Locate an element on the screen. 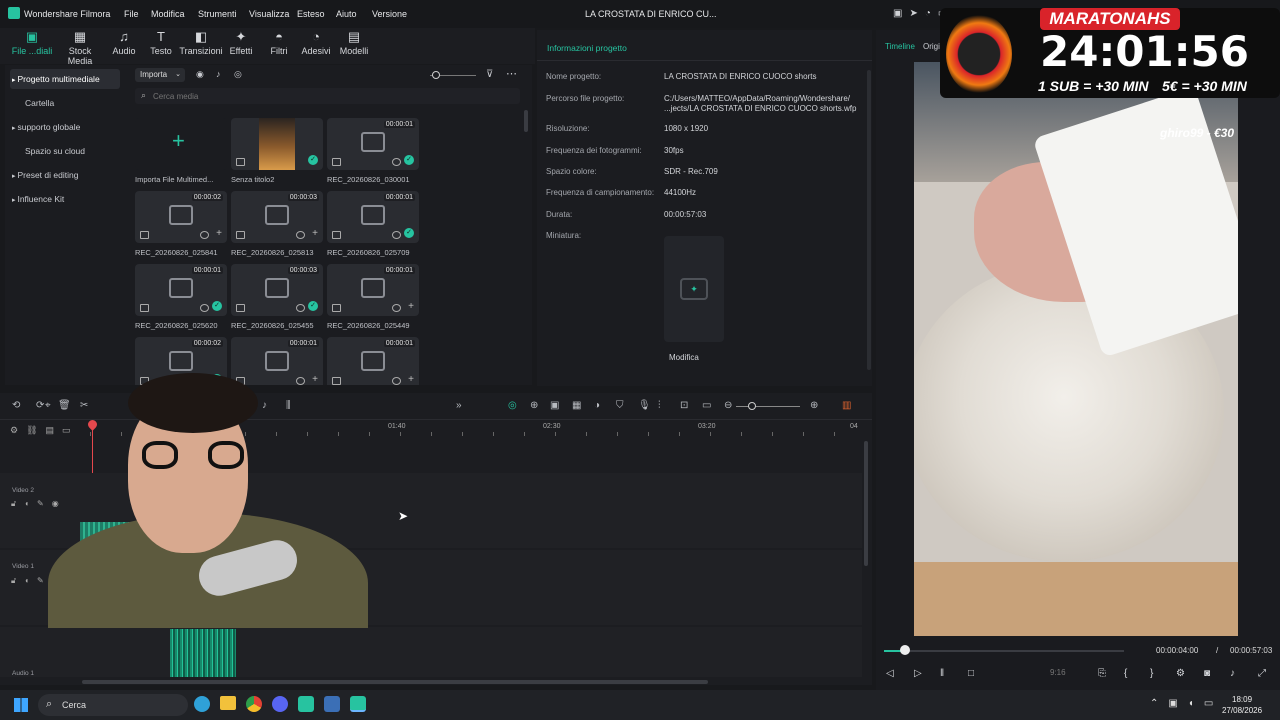  render-icon: ▣ is located at coordinates (554, 405).